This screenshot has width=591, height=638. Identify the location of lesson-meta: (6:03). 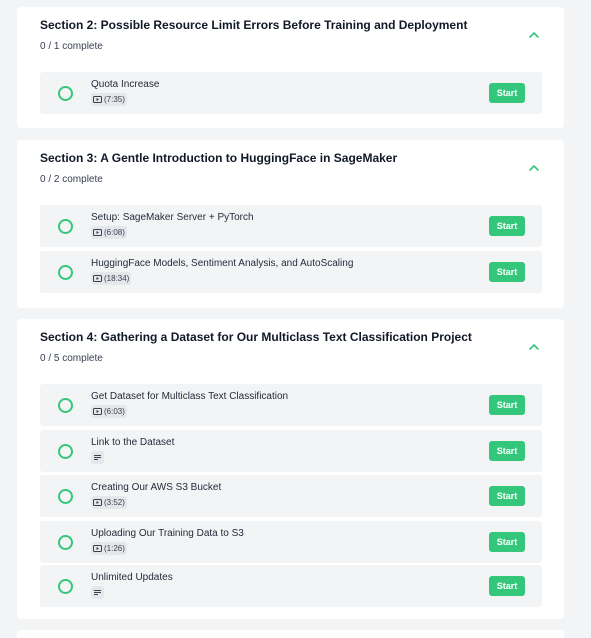
(109, 411).